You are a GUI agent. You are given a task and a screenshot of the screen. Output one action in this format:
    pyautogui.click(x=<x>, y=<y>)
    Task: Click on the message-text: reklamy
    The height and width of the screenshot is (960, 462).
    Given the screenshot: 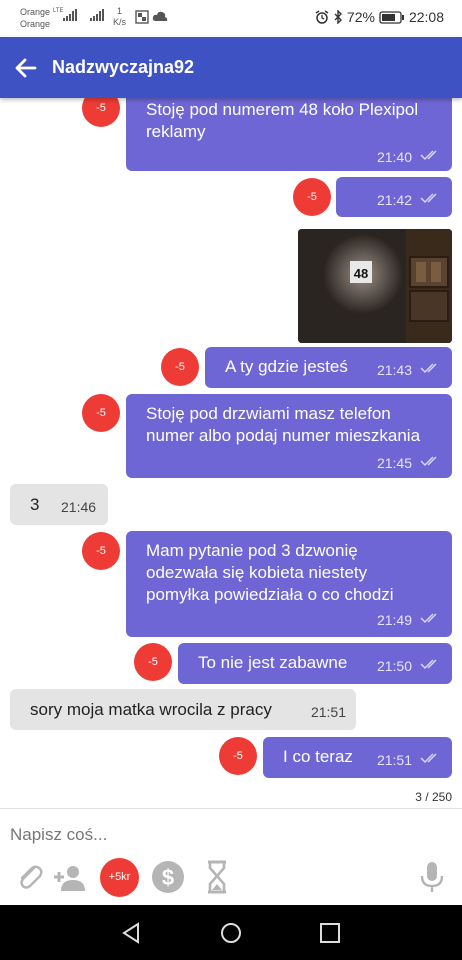 What is the action you would take?
    pyautogui.click(x=176, y=131)
    